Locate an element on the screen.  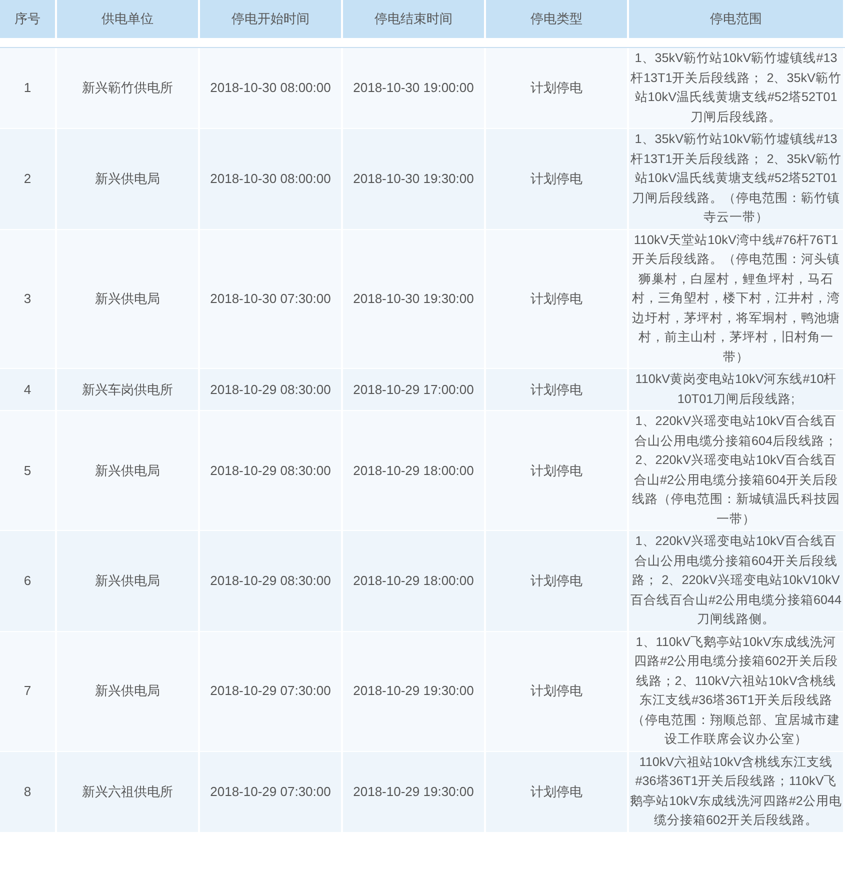
row-number-cell: 6 is located at coordinates (28, 580).